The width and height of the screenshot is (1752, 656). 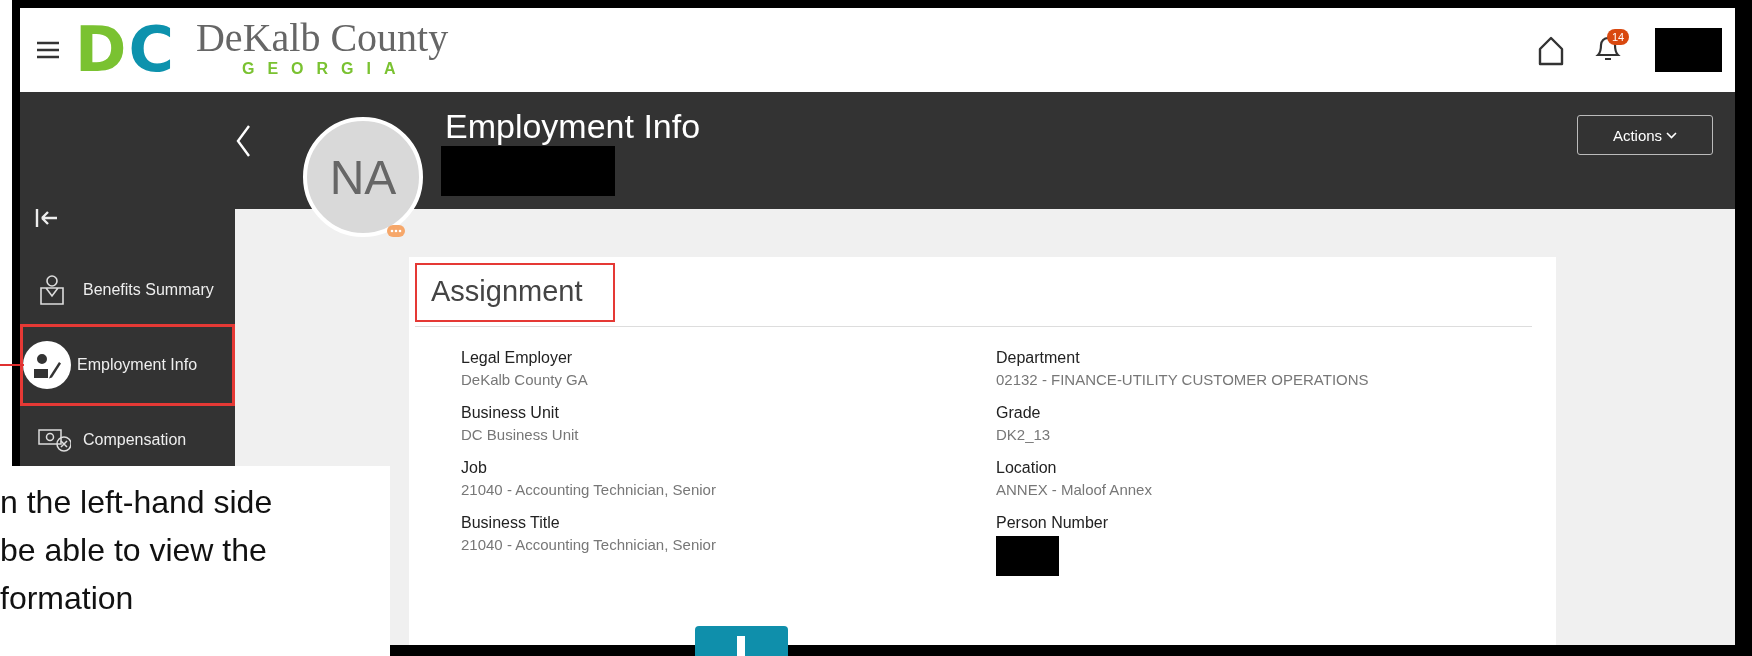 What do you see at coordinates (1672, 135) in the screenshot?
I see `chevron-down-icon` at bounding box center [1672, 135].